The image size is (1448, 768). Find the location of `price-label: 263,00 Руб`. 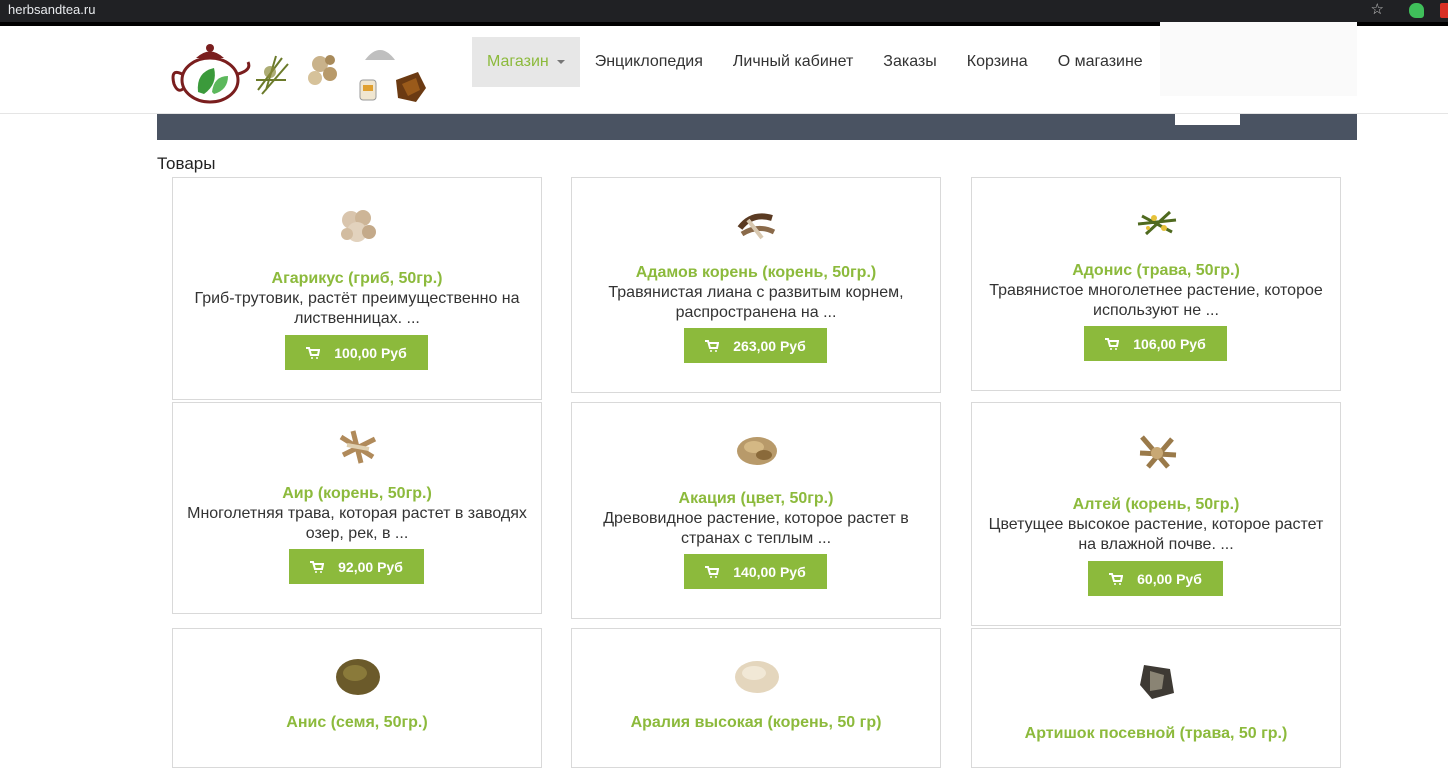

price-label: 263,00 Руб is located at coordinates (769, 345).